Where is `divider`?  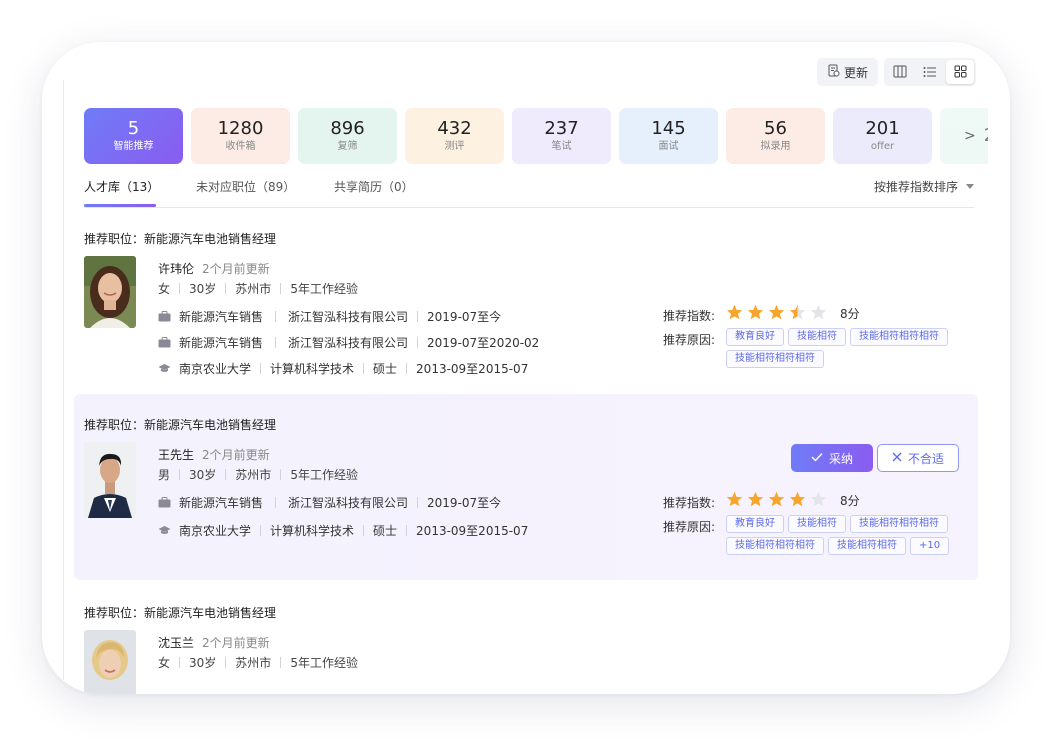 divider is located at coordinates (63, 380).